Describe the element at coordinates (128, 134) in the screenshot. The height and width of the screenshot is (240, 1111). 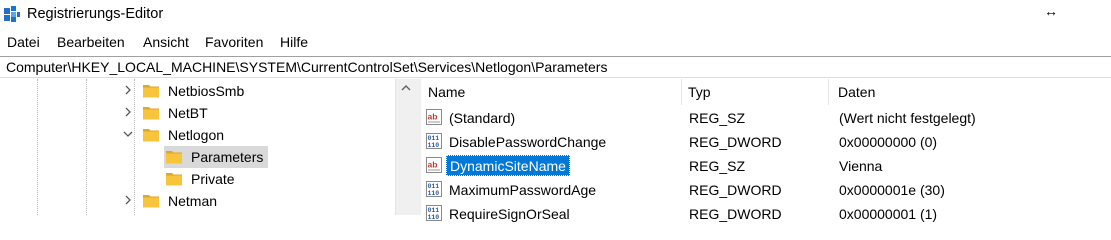
I see `chevron-down-icon` at that location.